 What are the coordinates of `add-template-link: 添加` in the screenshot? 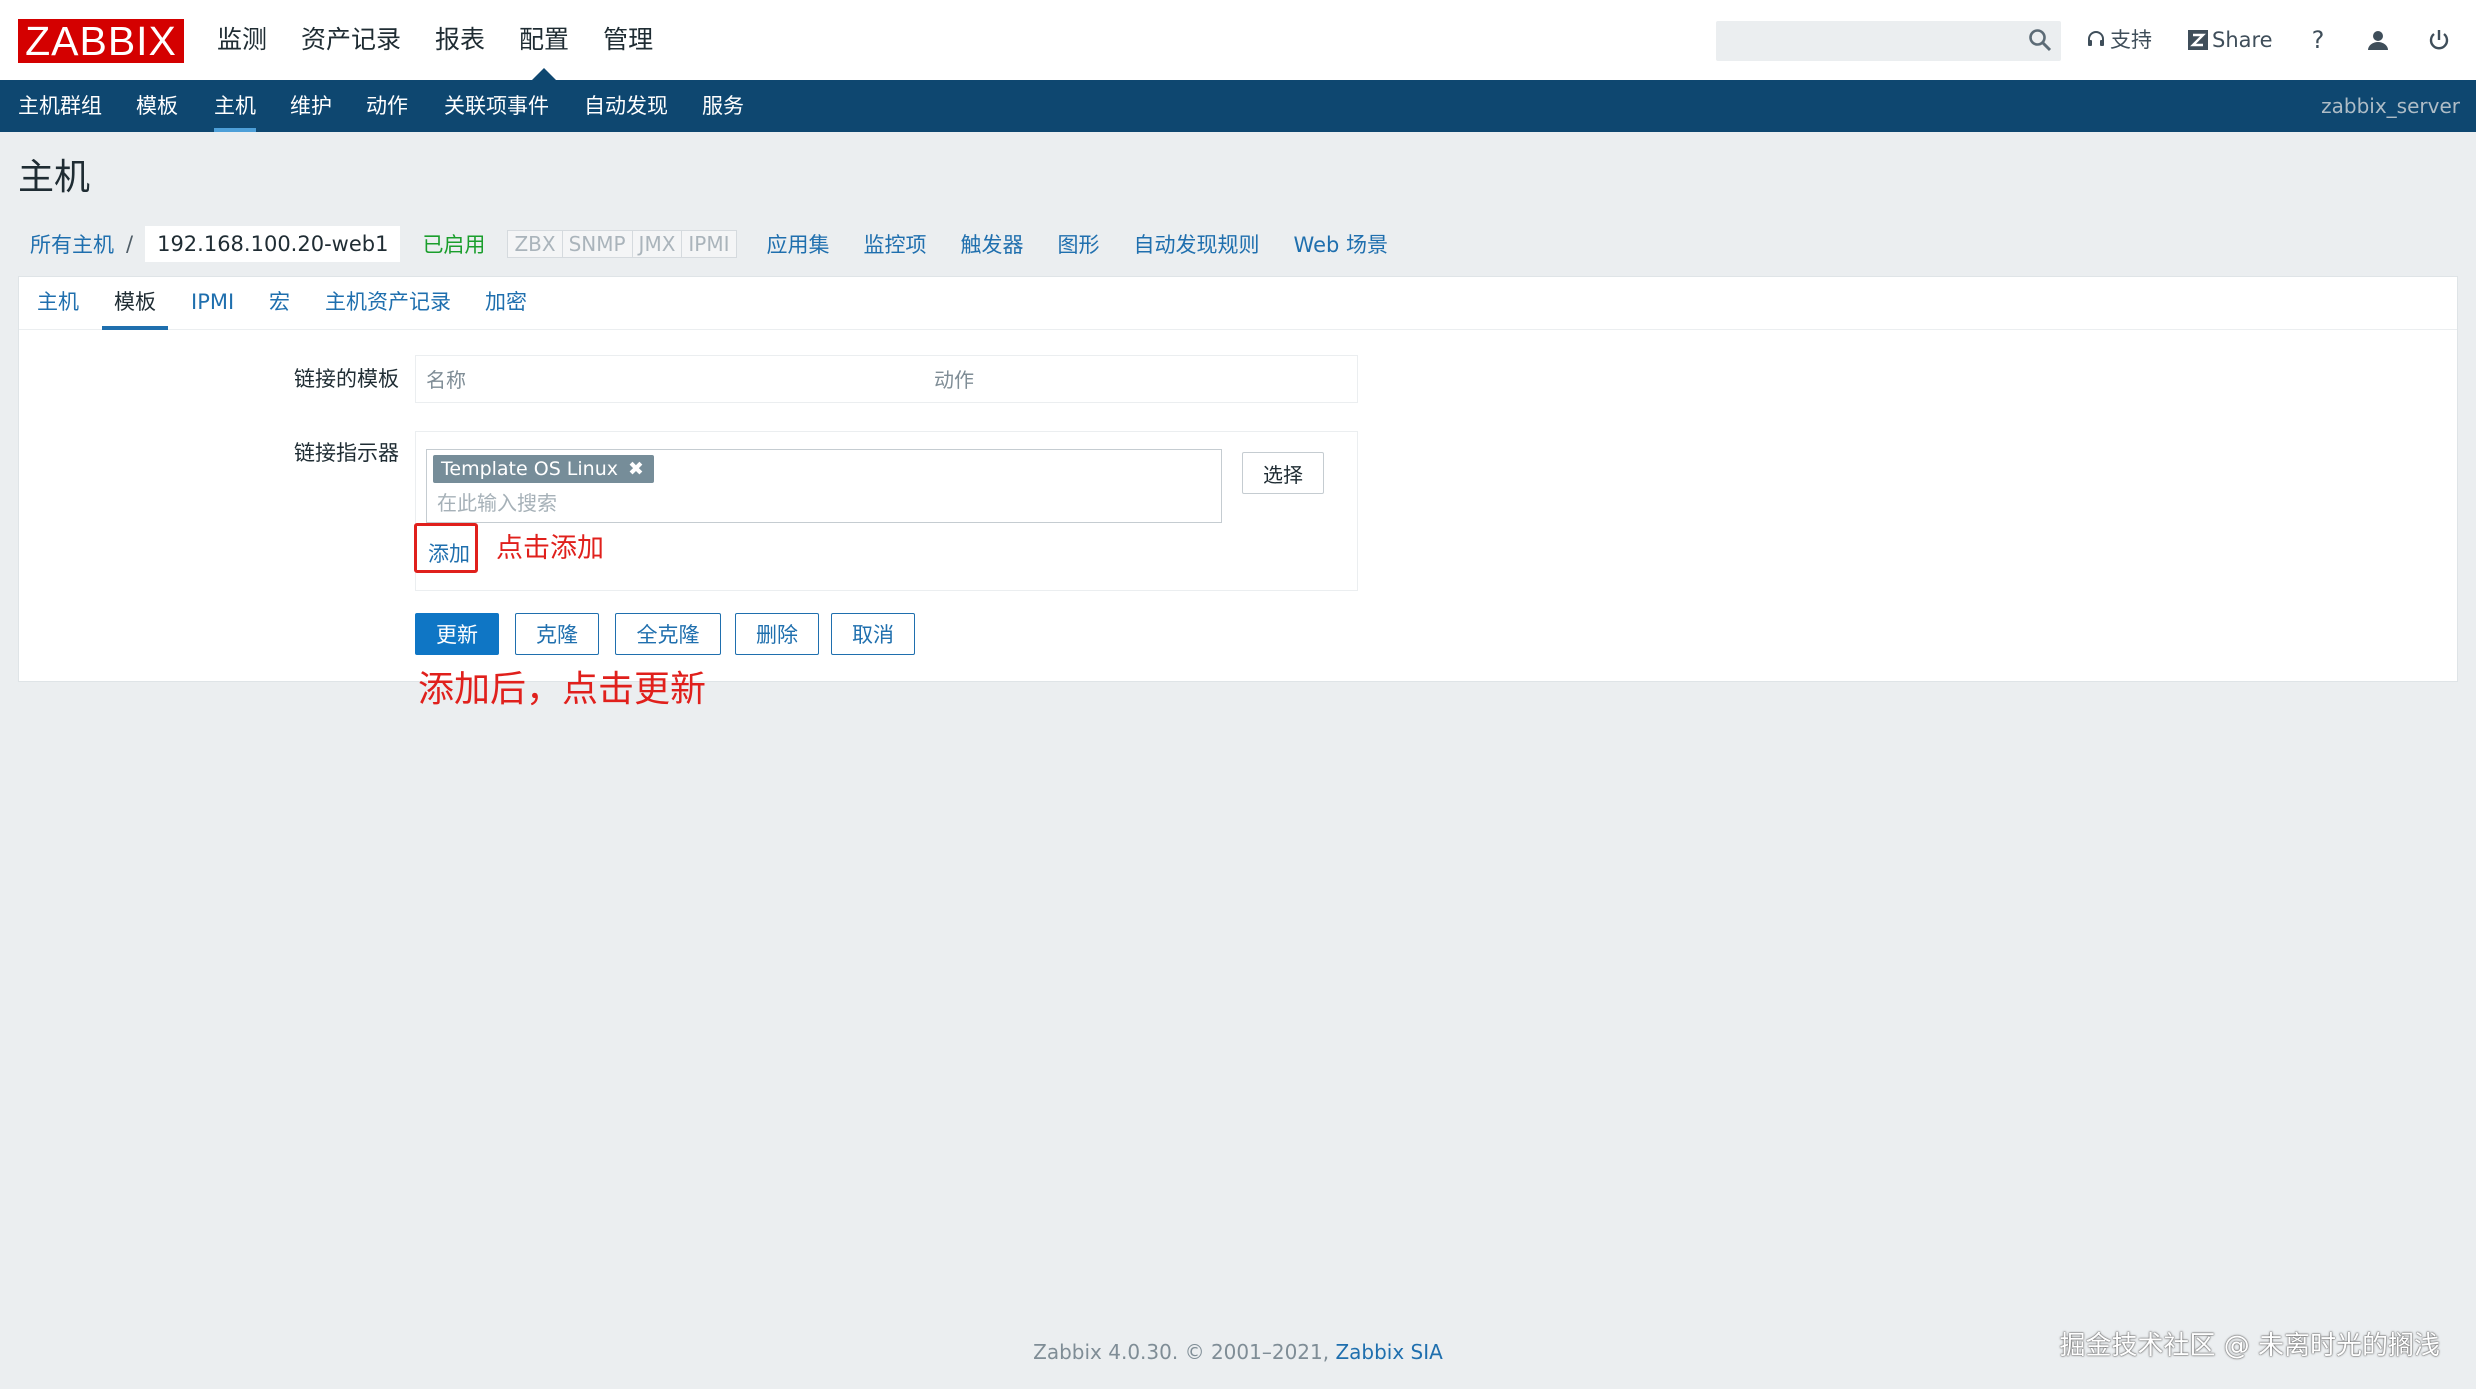 It's located at (449, 553).